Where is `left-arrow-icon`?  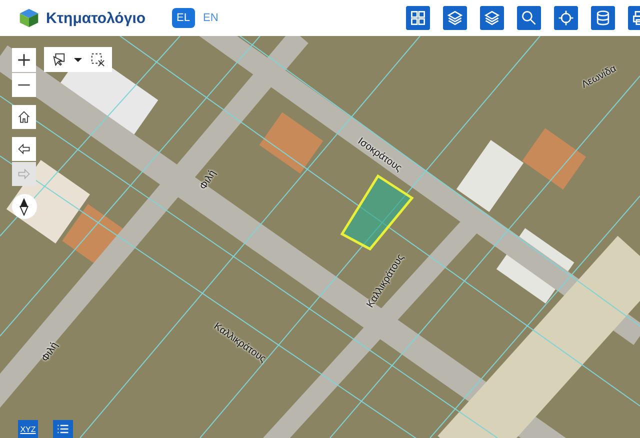 left-arrow-icon is located at coordinates (24, 149).